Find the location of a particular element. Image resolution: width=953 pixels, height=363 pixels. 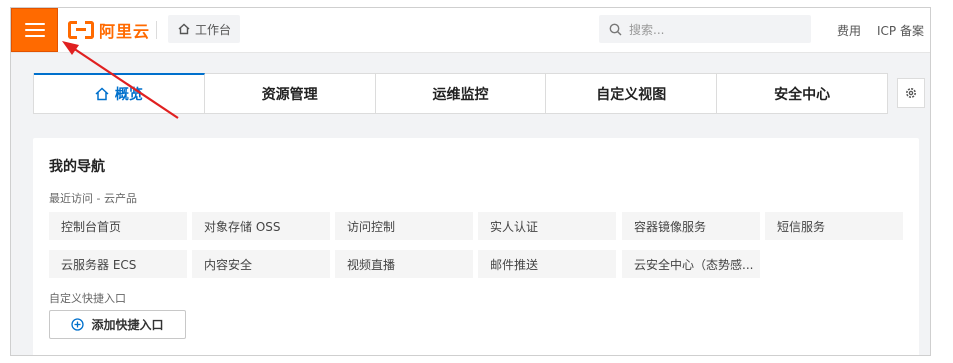

recent-item: 访问控制 is located at coordinates (404, 226).